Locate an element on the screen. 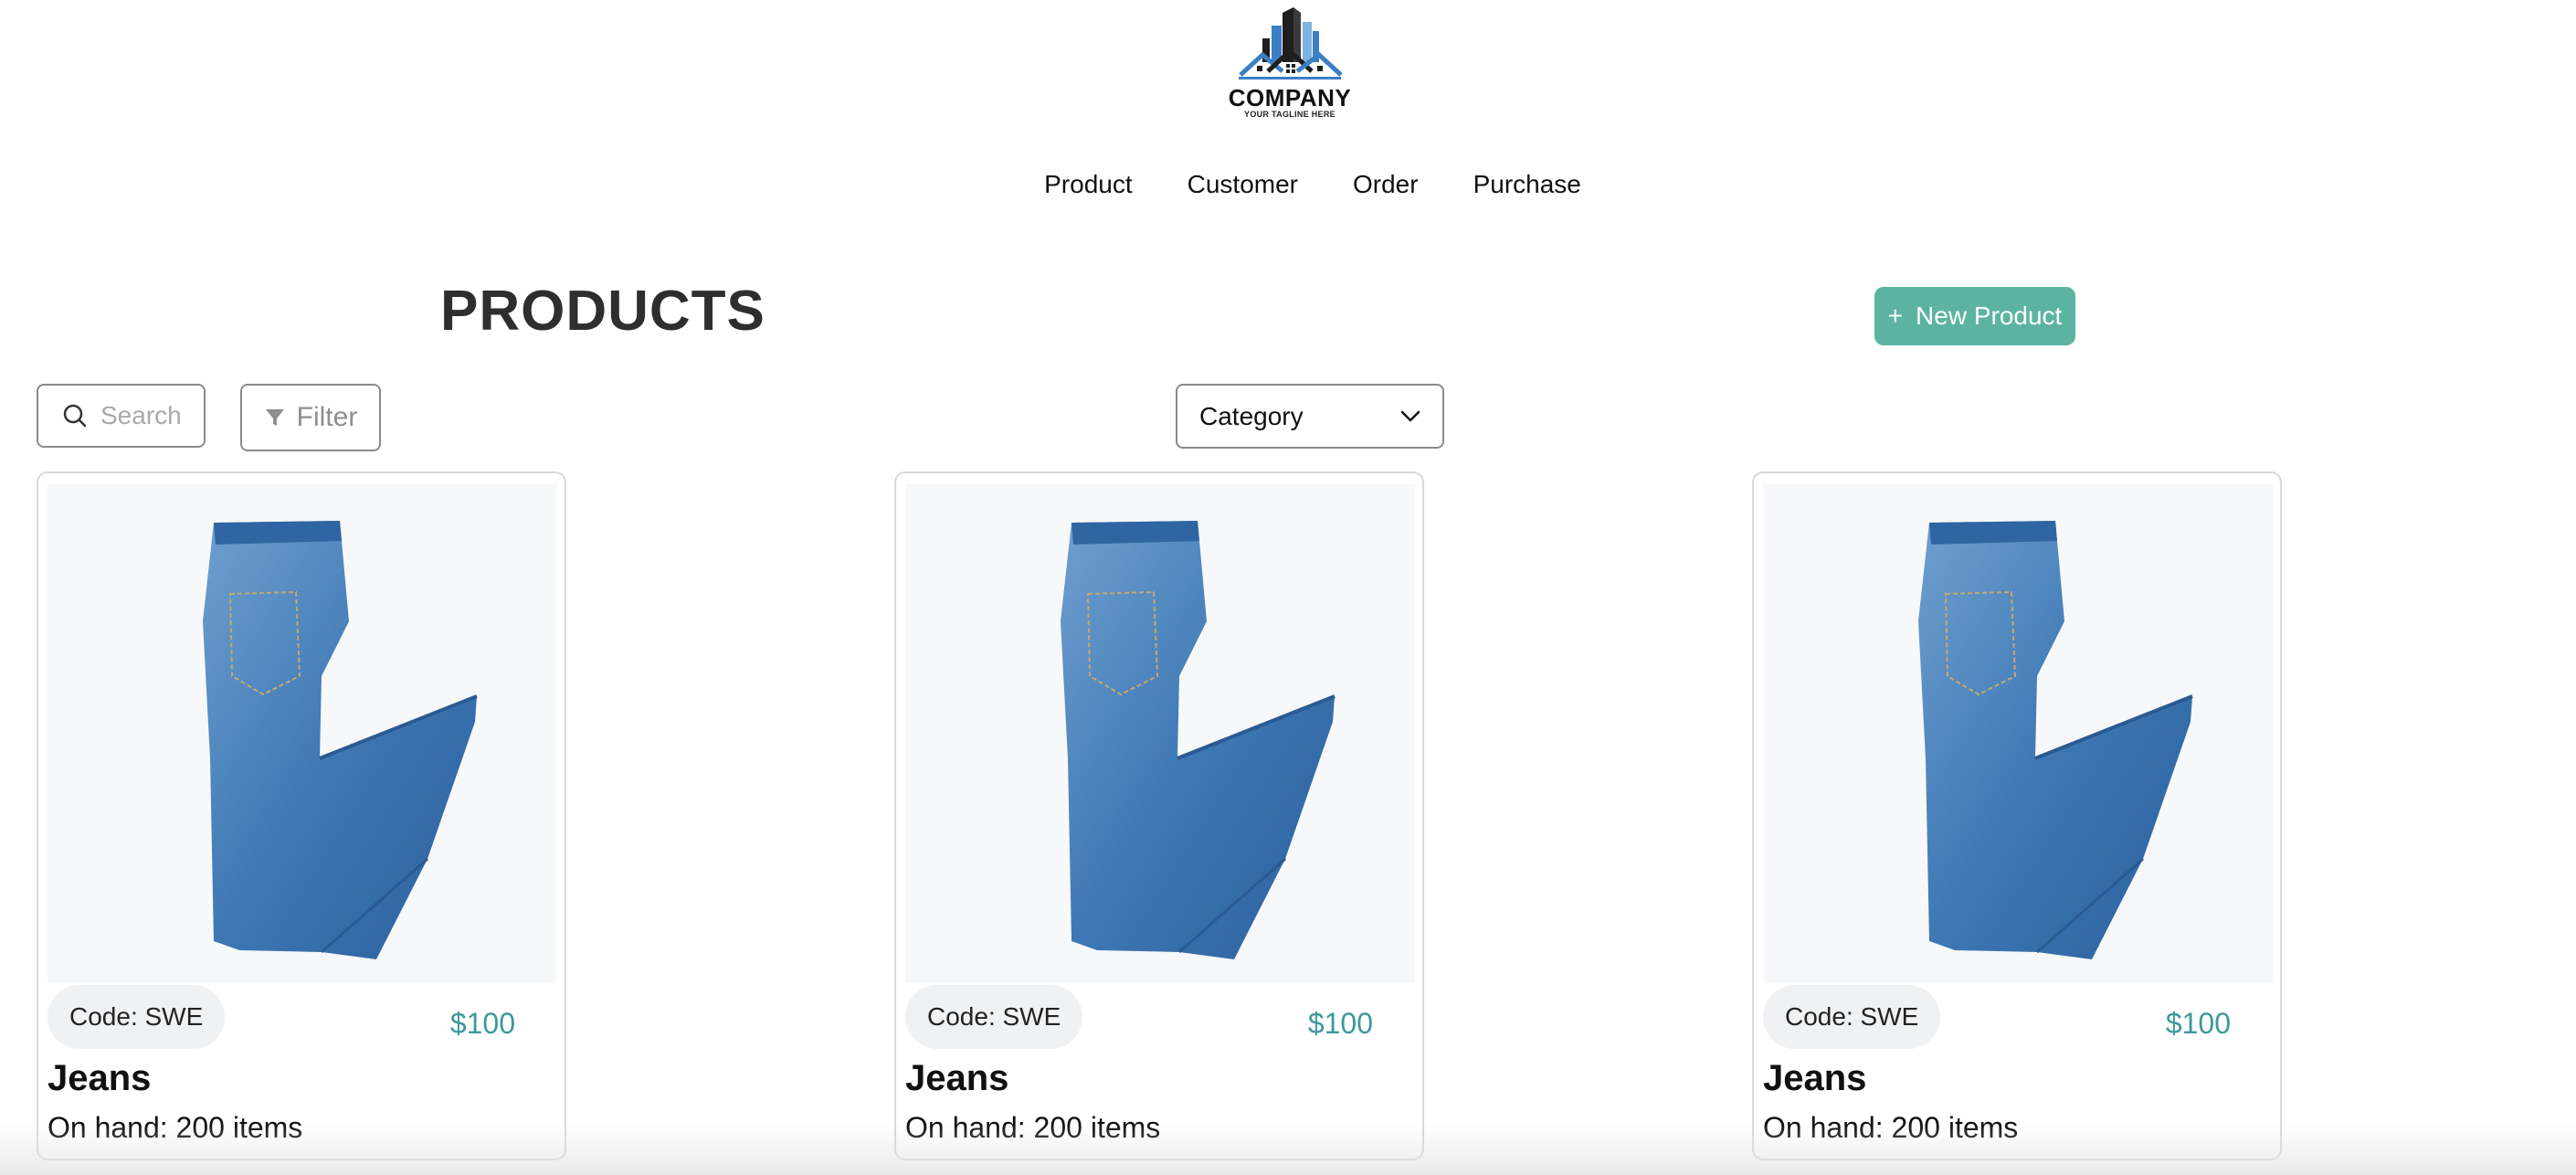  company-logo: COMPANY YOUR TAGLINE HERE is located at coordinates (1290, 68).